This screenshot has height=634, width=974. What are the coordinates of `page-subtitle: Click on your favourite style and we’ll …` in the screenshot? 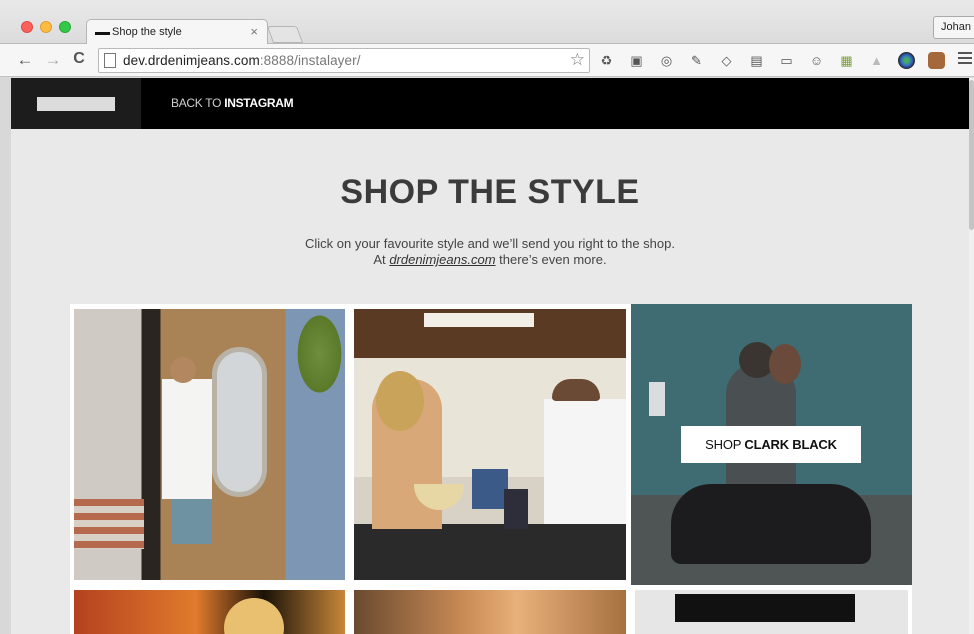 It's located at (490, 251).